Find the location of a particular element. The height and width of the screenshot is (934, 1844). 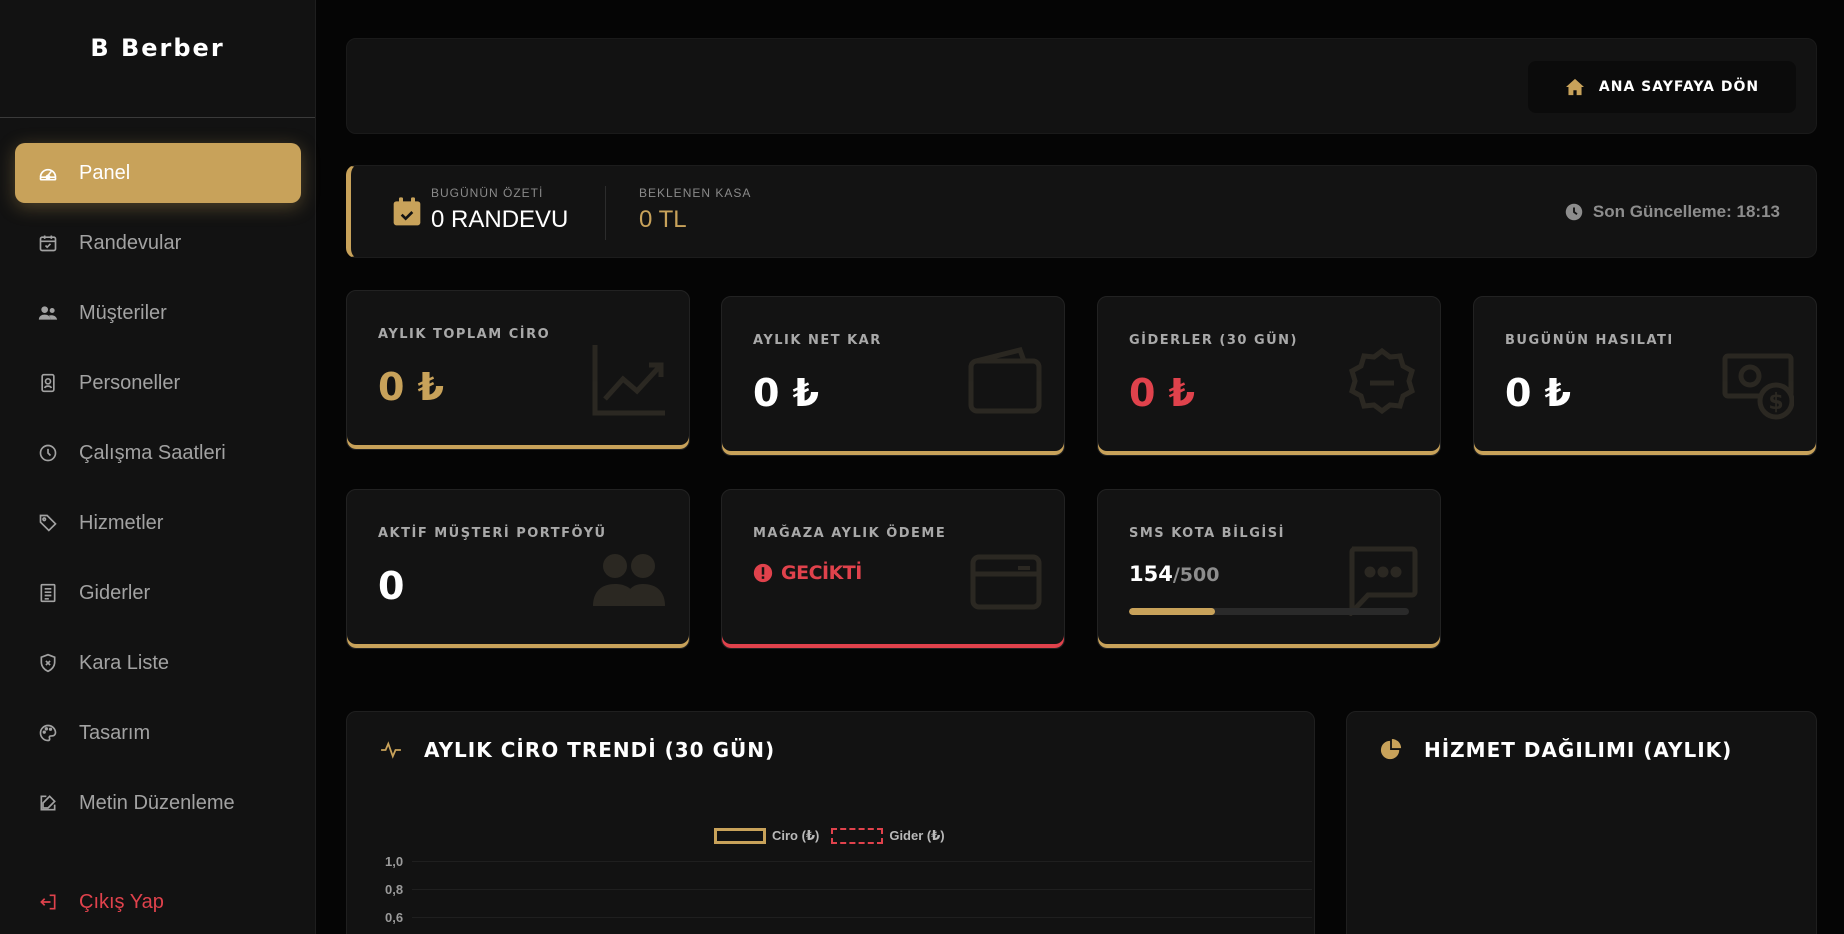

sidebar-item-metin-duzenleme: Metin Düzenleme is located at coordinates (158, 803).